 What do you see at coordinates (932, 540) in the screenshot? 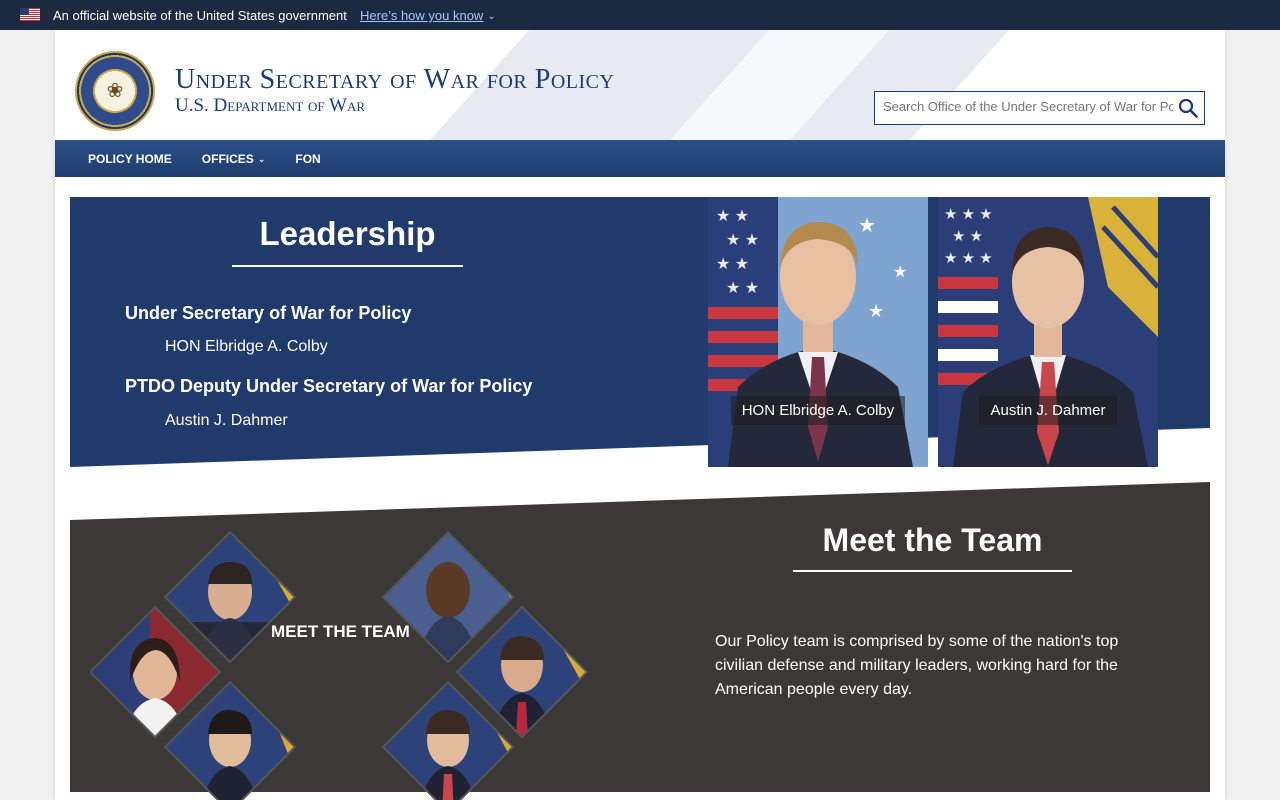
I see `team-heading: Meet the Team` at bounding box center [932, 540].